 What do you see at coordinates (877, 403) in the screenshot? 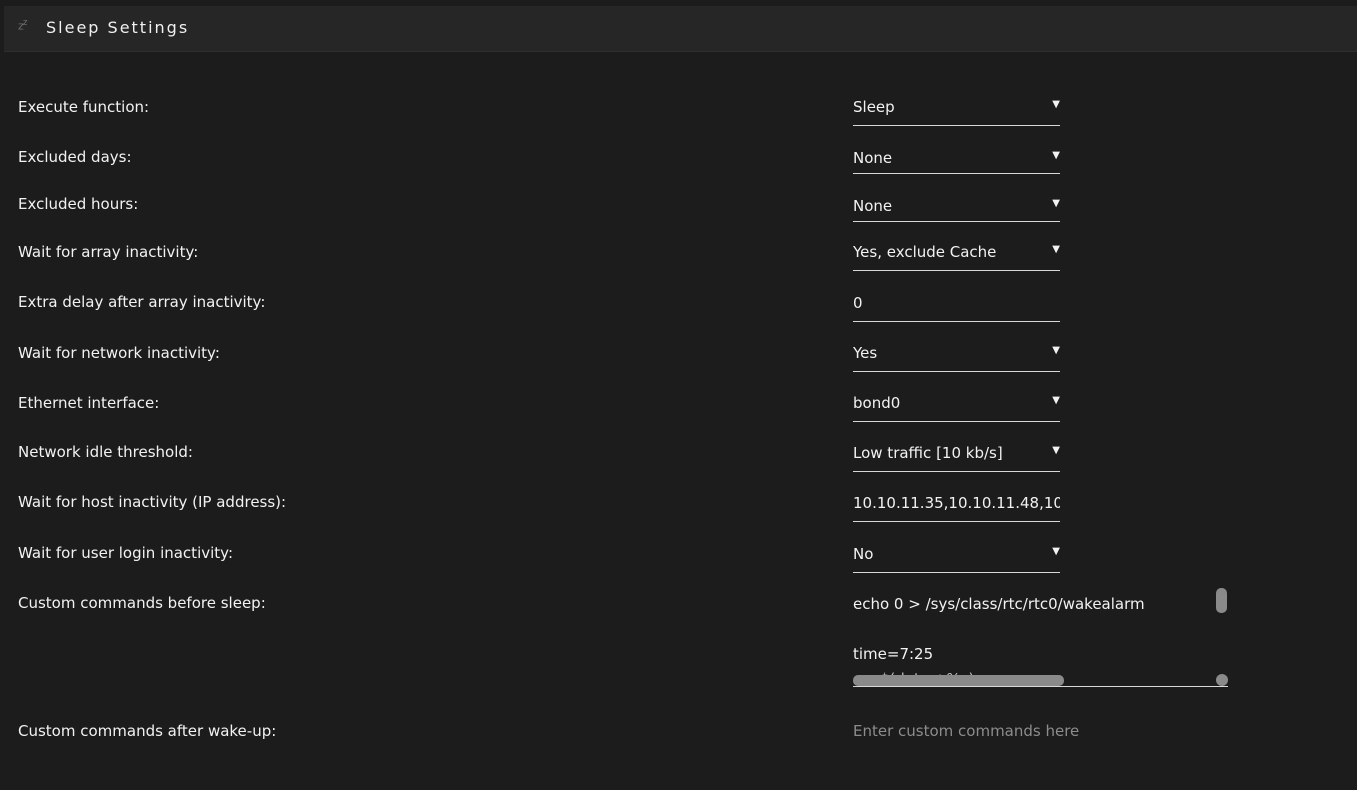
I see `ethernet-interface-value: bond0` at bounding box center [877, 403].